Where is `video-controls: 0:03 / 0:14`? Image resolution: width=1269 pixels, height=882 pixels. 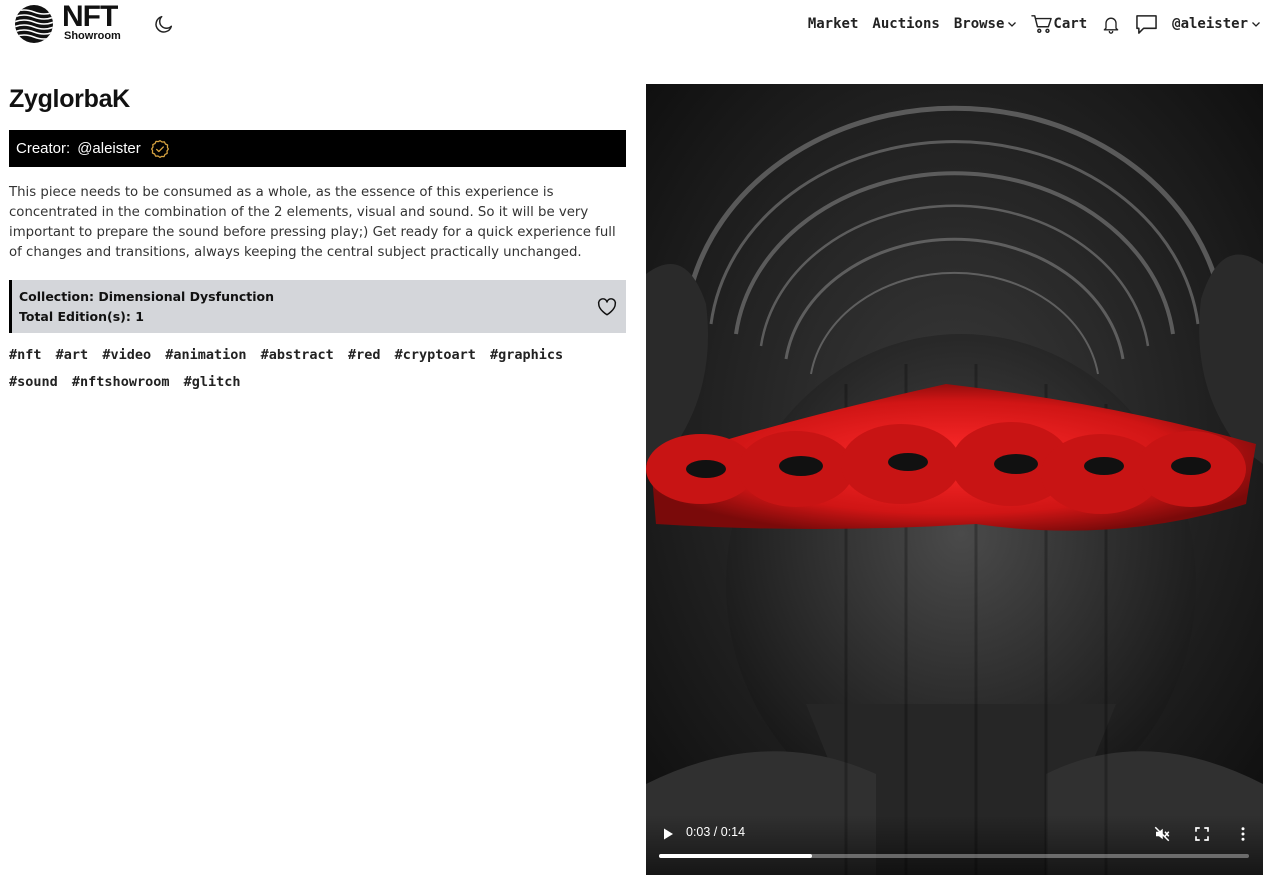
video-controls: 0:03 / 0:14 is located at coordinates (954, 845).